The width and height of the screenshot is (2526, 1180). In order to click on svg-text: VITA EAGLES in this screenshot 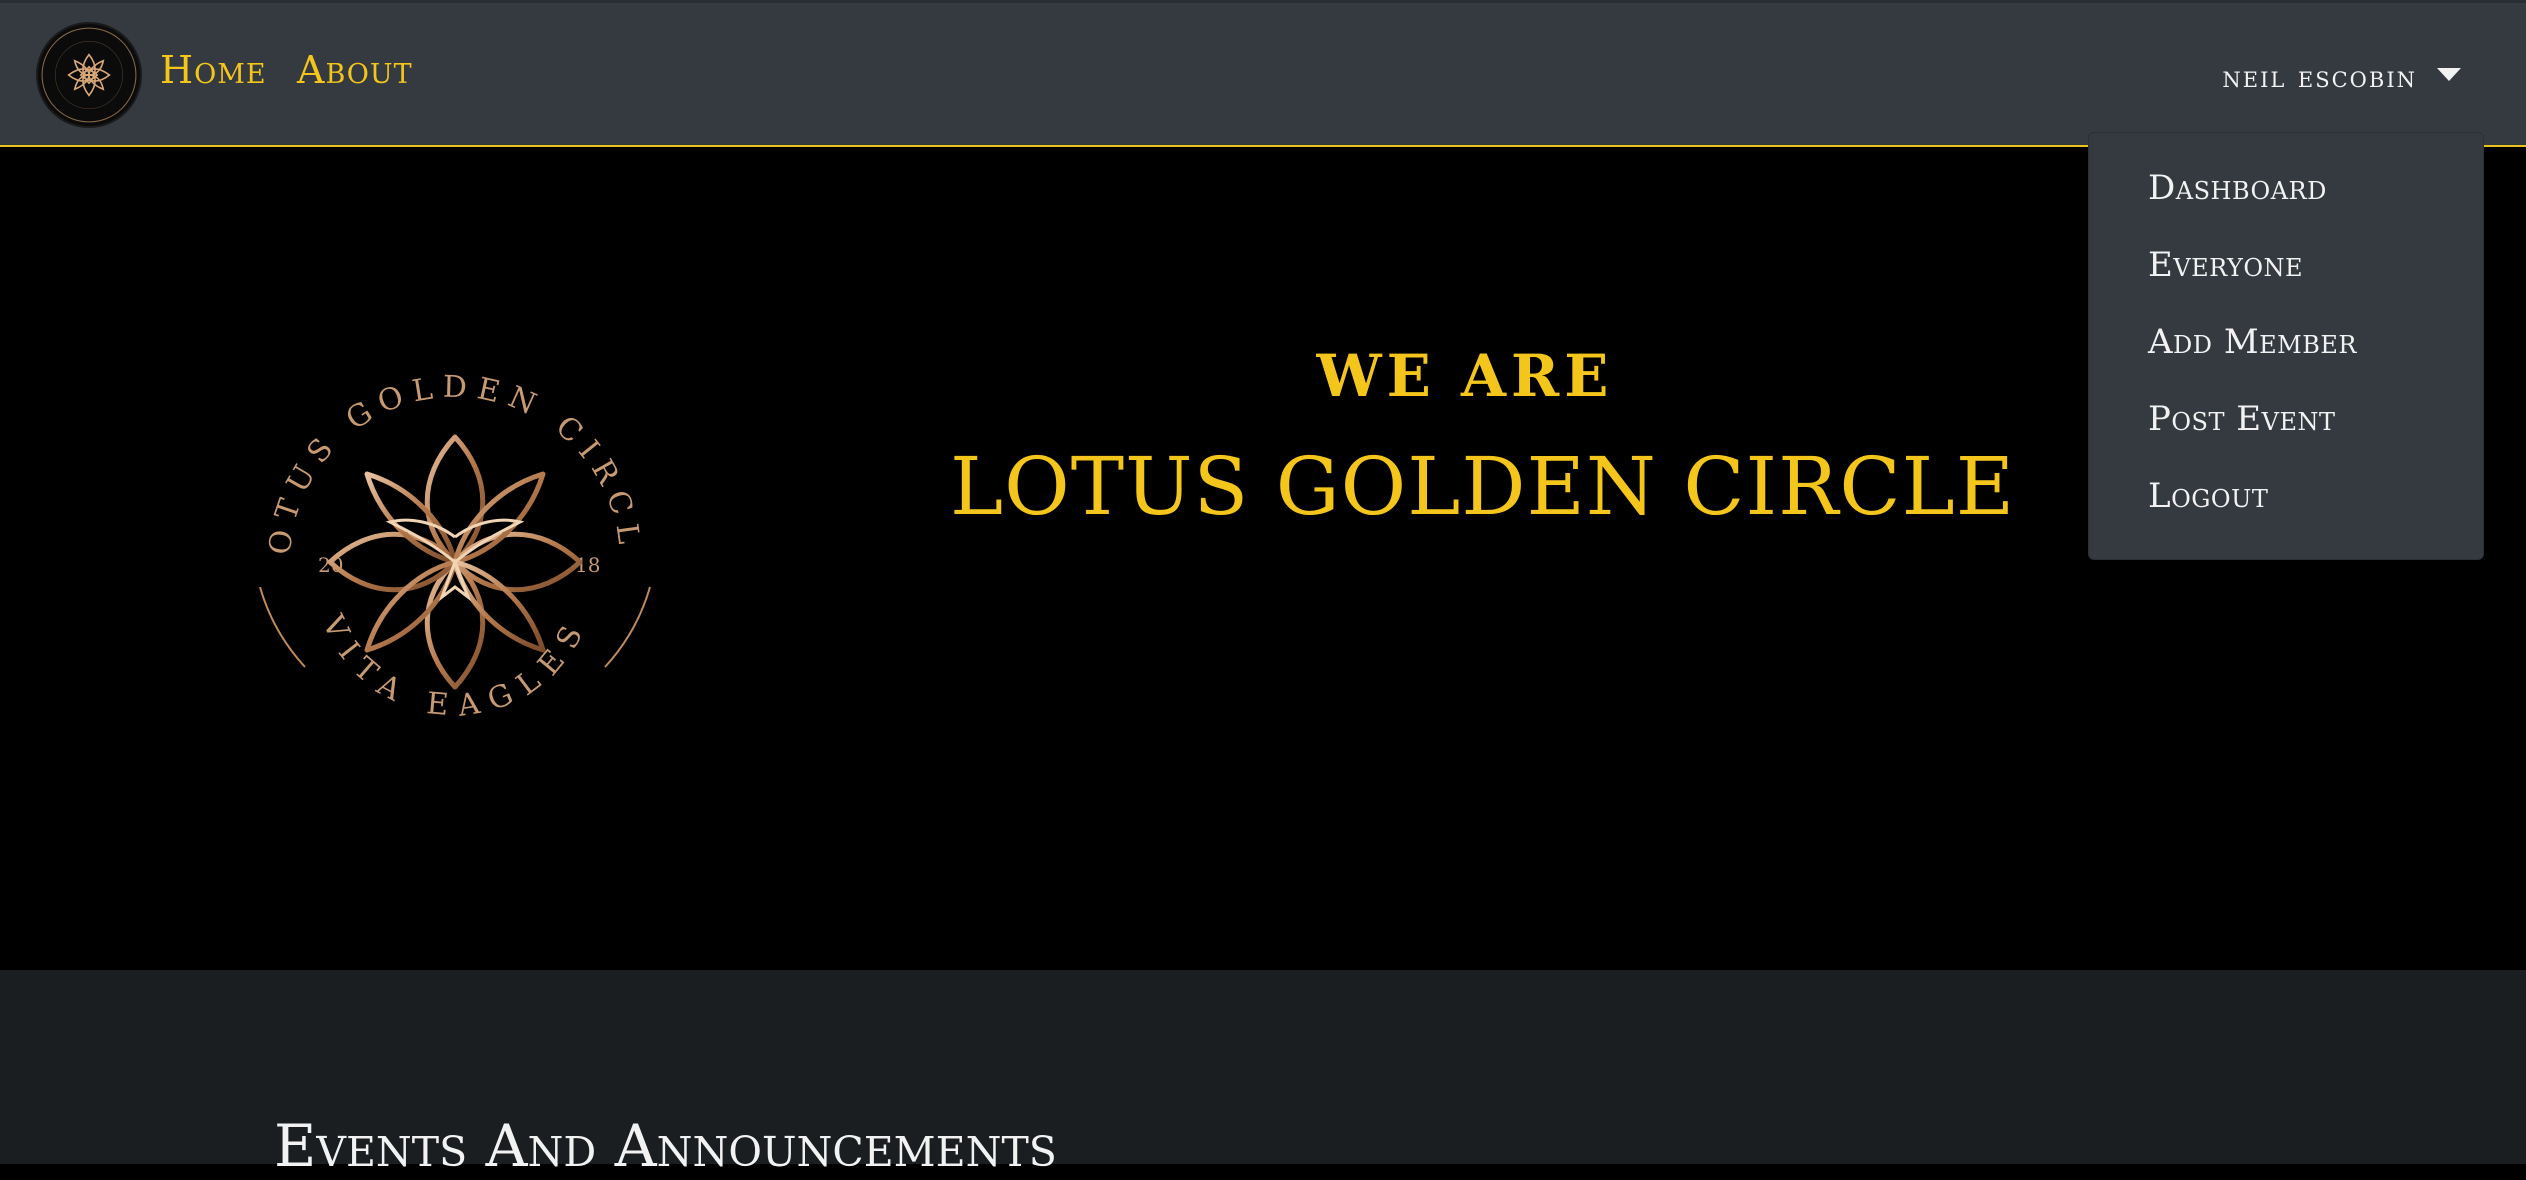, I will do `click(454, 666)`.